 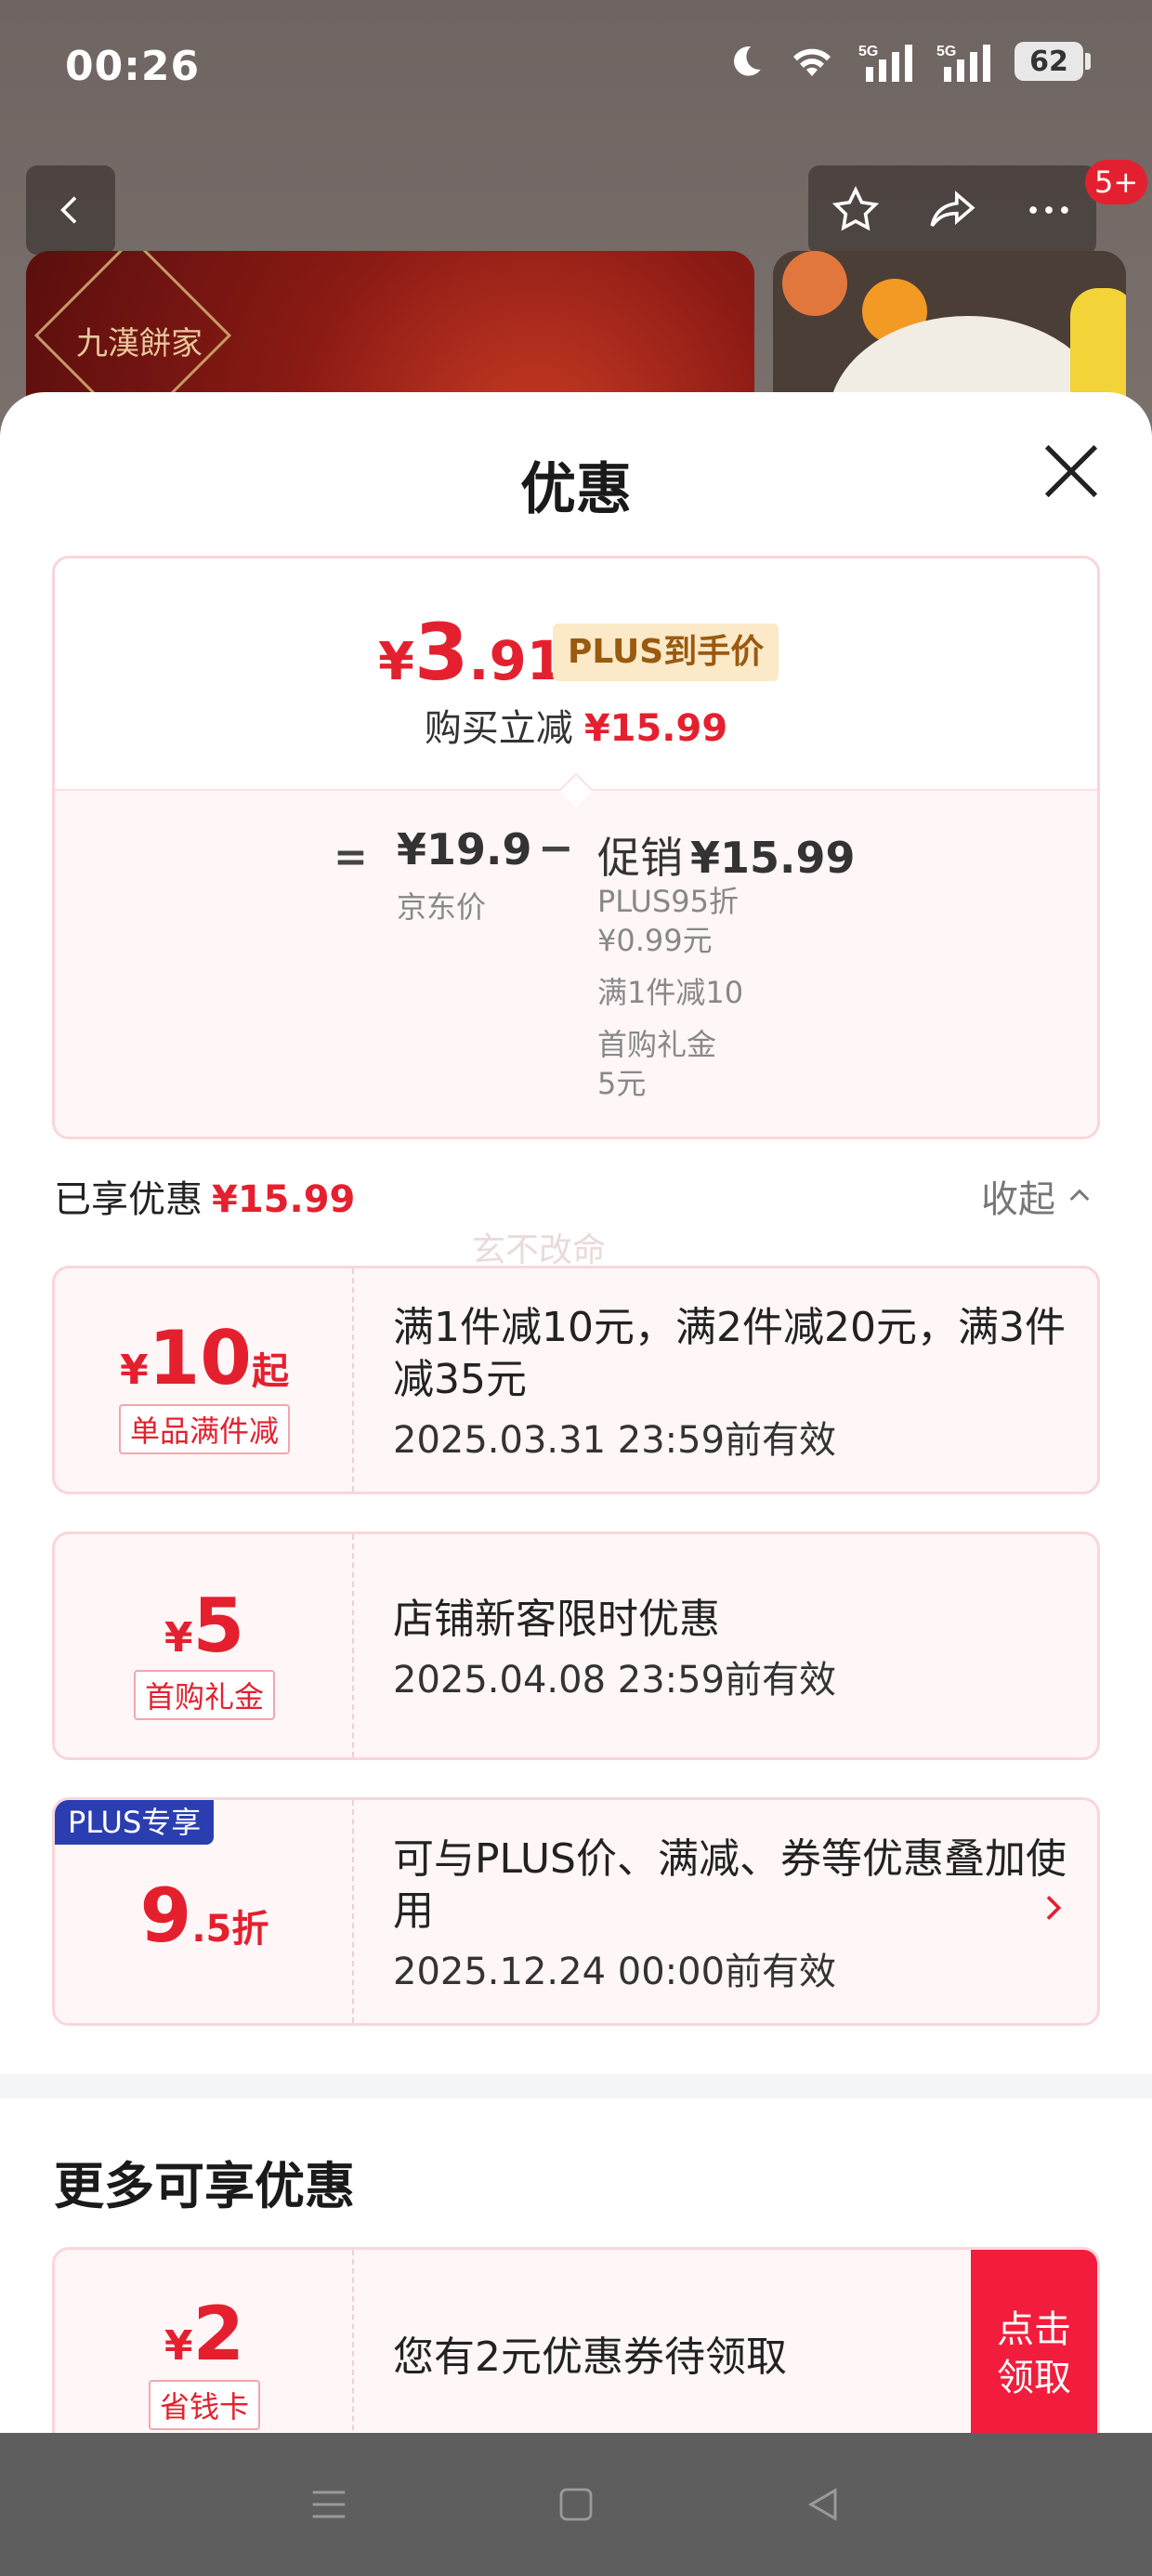 I want to click on back-button, so click(x=70, y=210).